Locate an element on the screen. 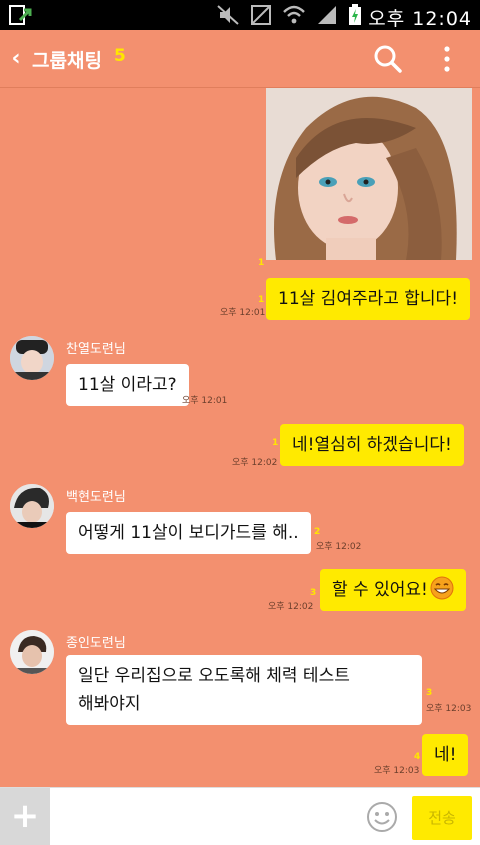  status-time: 12:04 is located at coordinates (442, 19).